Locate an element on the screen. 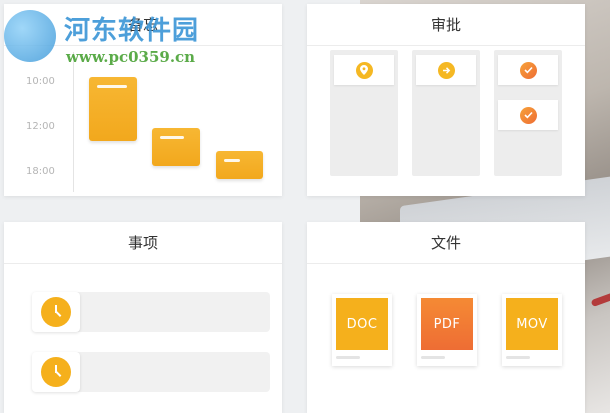 This screenshot has height=413, width=610. arrow-right-icon is located at coordinates (446, 70).